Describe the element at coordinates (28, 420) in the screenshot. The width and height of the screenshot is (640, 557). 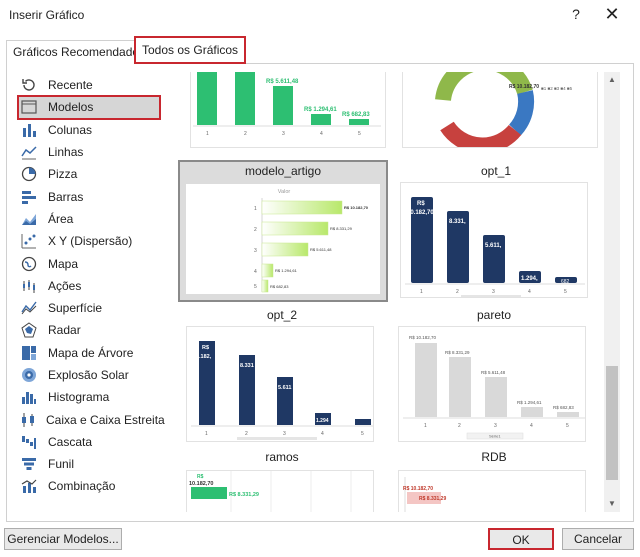
I see `box-whisker-icon` at that location.